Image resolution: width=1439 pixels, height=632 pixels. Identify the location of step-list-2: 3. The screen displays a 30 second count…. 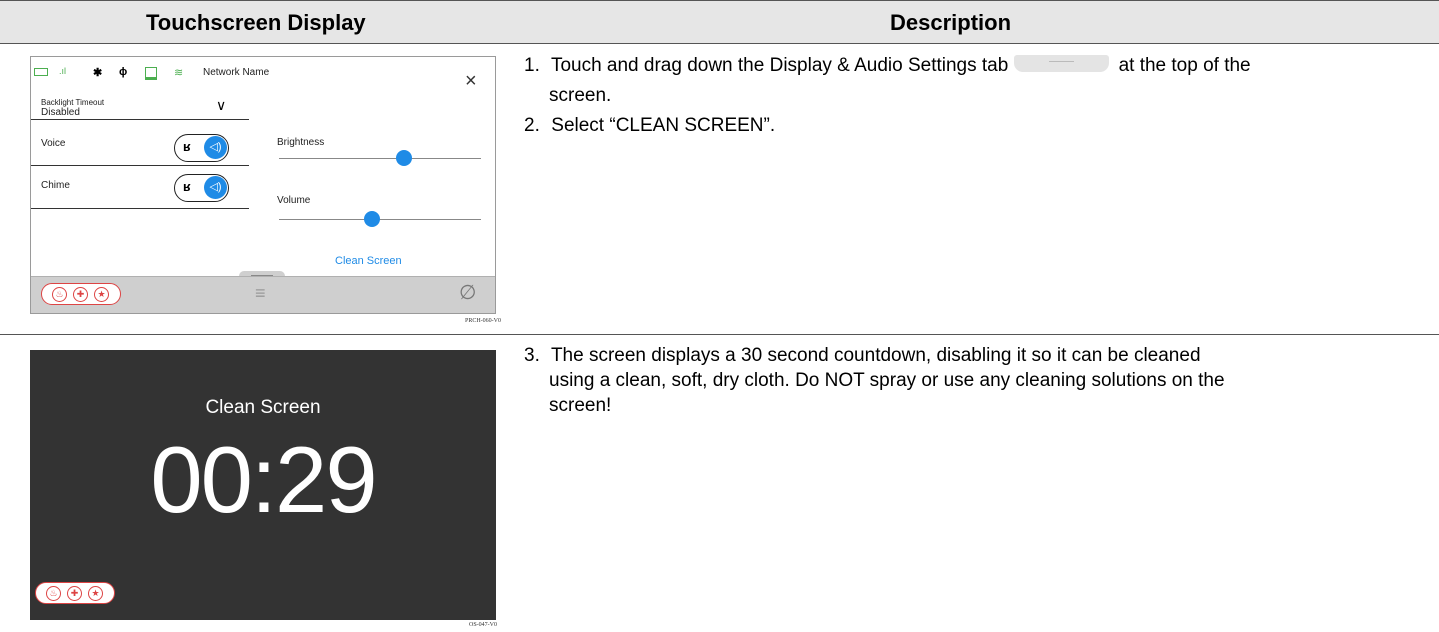
(874, 380).